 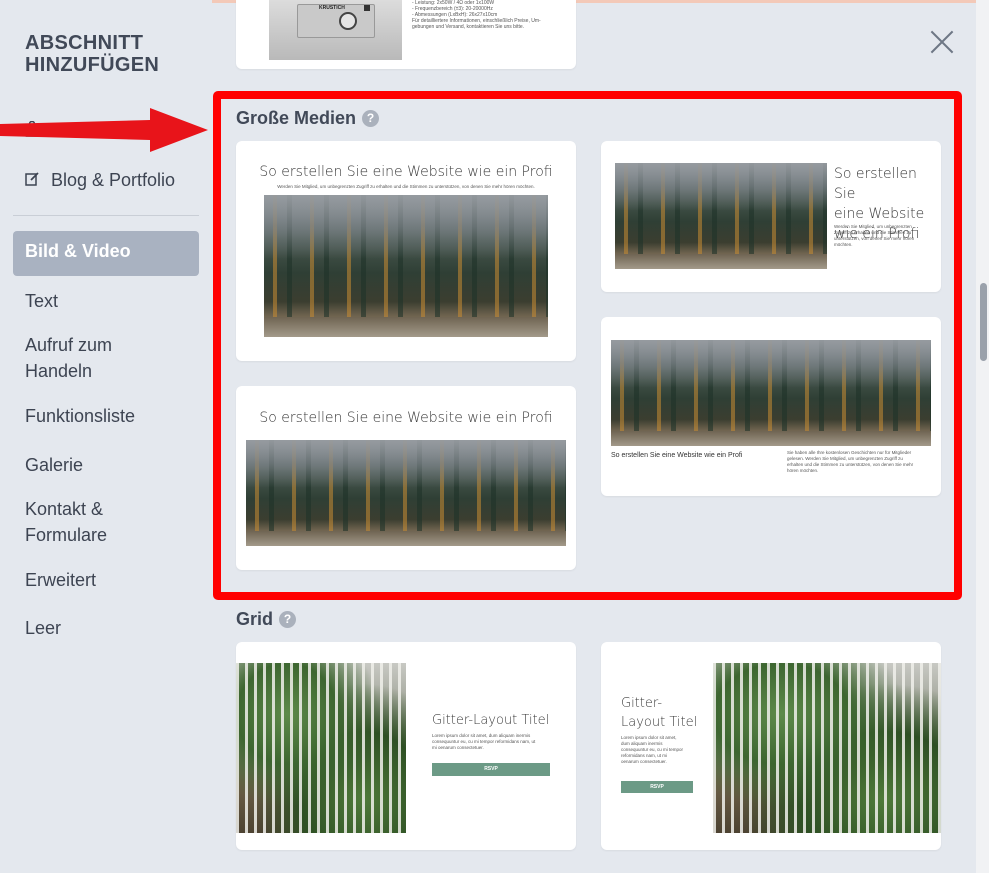 What do you see at coordinates (66, 522) in the screenshot?
I see `sidebar-item-contact-forms: Kontakt & Formulare` at bounding box center [66, 522].